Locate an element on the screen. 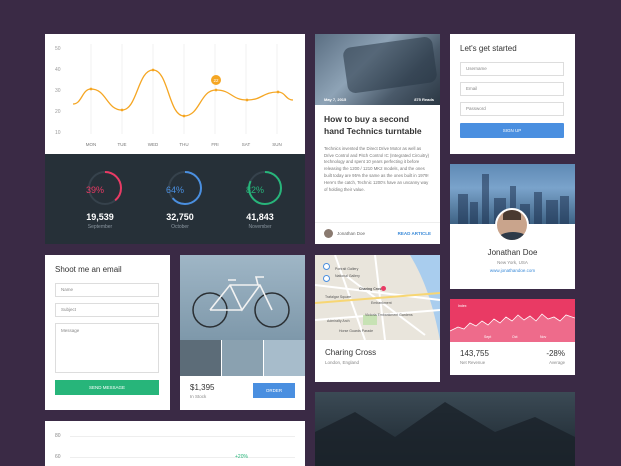  article-author: Jonathan Doe is located at coordinates (367, 233).